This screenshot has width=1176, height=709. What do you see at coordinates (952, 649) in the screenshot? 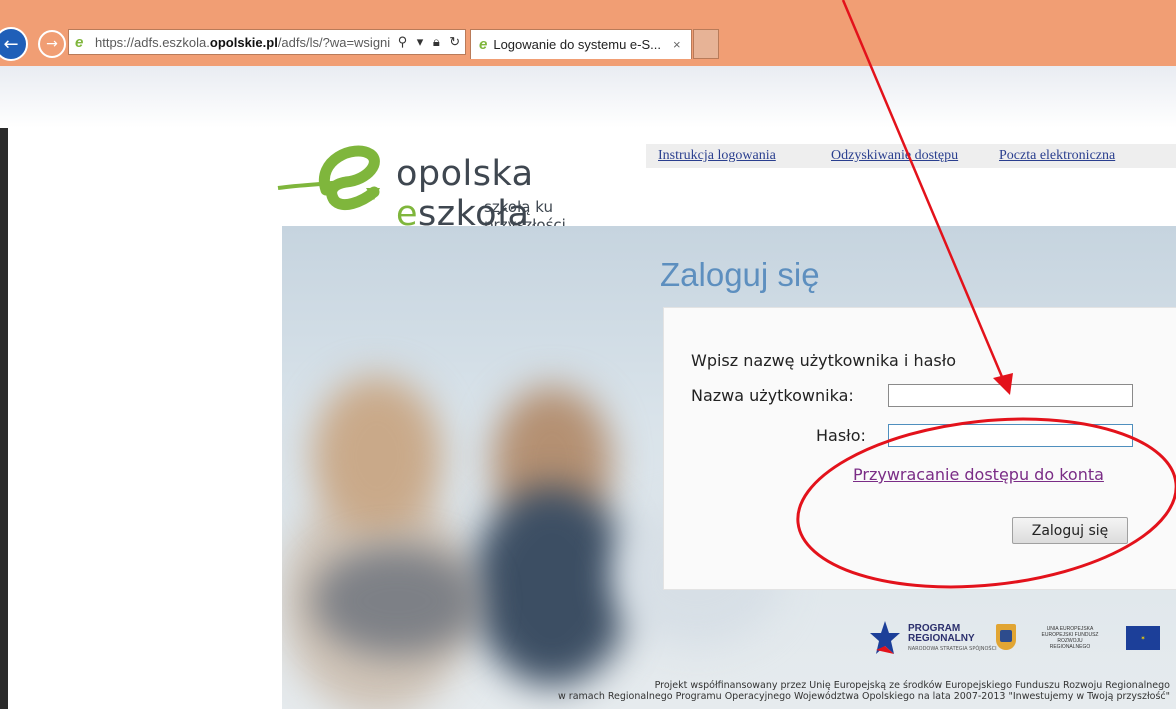
I see `program-subtitle: NARODOWA STRATEGIA SPÓJNOŚCI` at bounding box center [952, 649].